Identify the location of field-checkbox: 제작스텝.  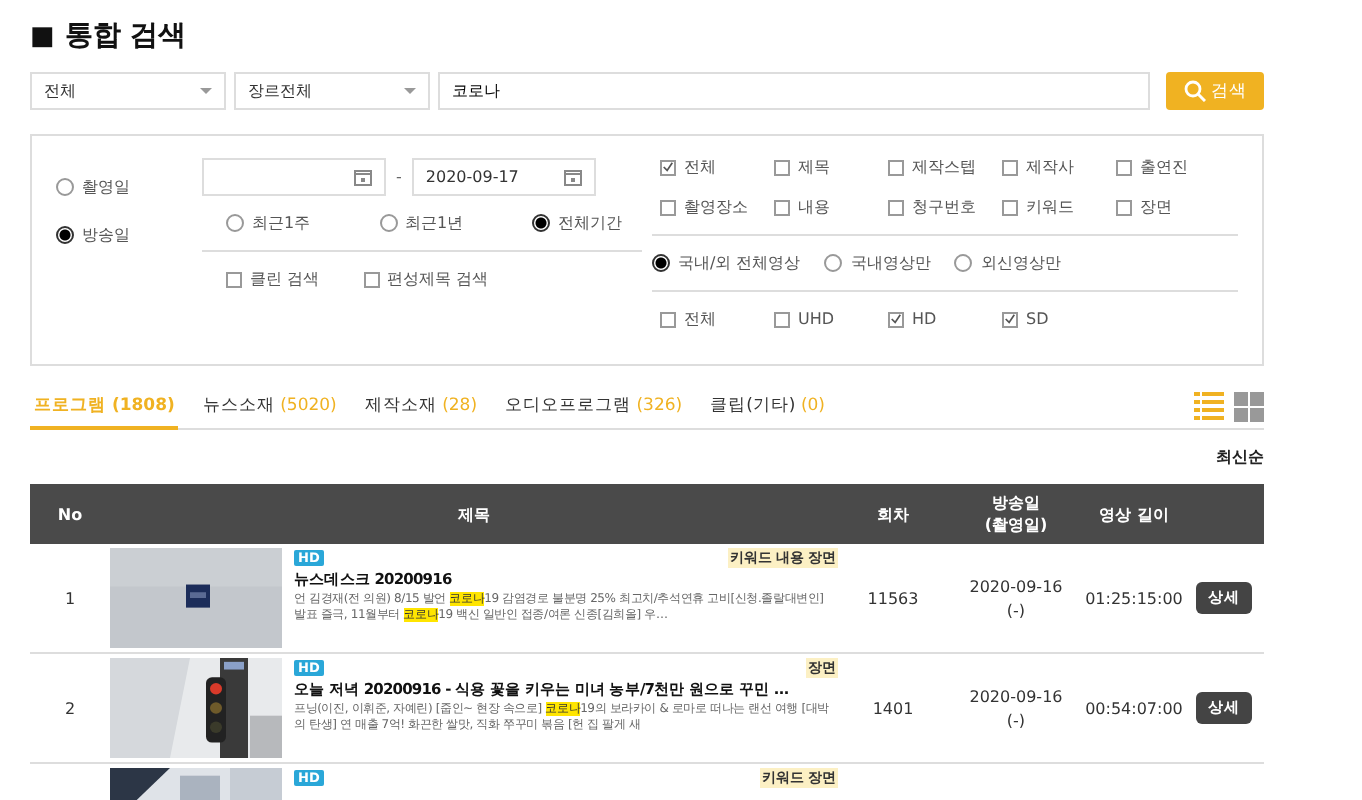
(945, 167).